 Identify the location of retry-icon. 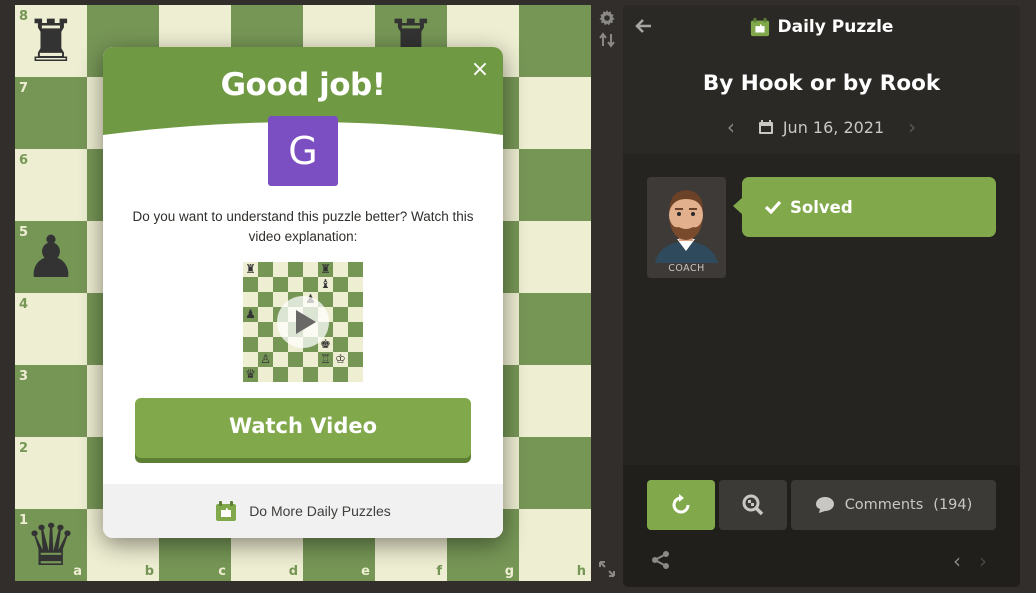
(681, 504).